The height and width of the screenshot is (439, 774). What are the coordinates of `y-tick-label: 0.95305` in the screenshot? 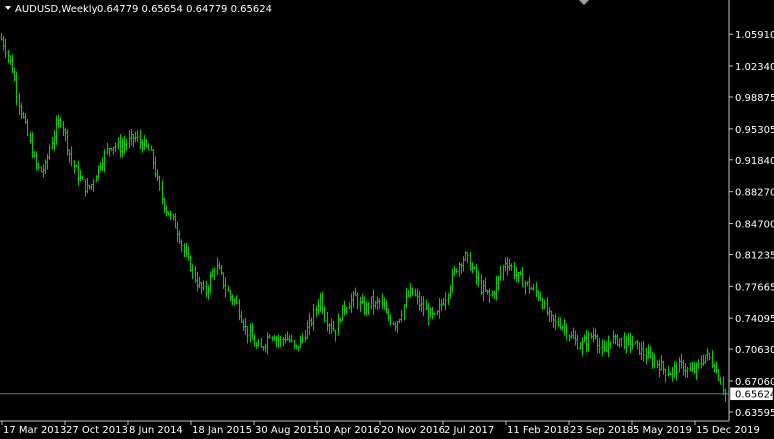 It's located at (754, 130).